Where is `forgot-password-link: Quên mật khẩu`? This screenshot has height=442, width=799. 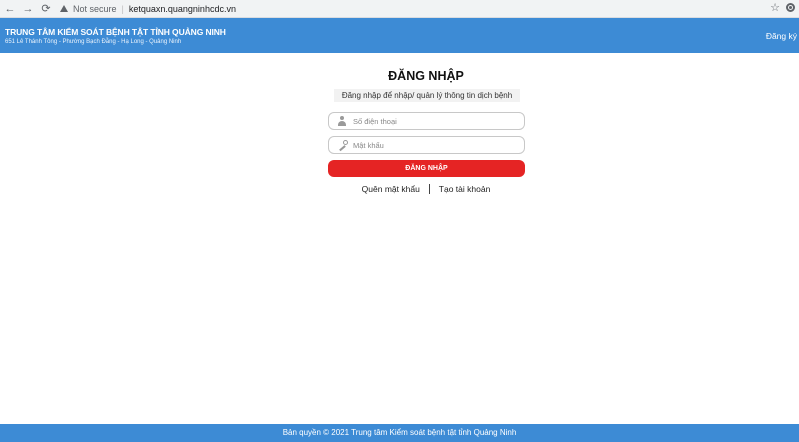
forgot-password-link: Quên mật khẩu is located at coordinates (391, 189).